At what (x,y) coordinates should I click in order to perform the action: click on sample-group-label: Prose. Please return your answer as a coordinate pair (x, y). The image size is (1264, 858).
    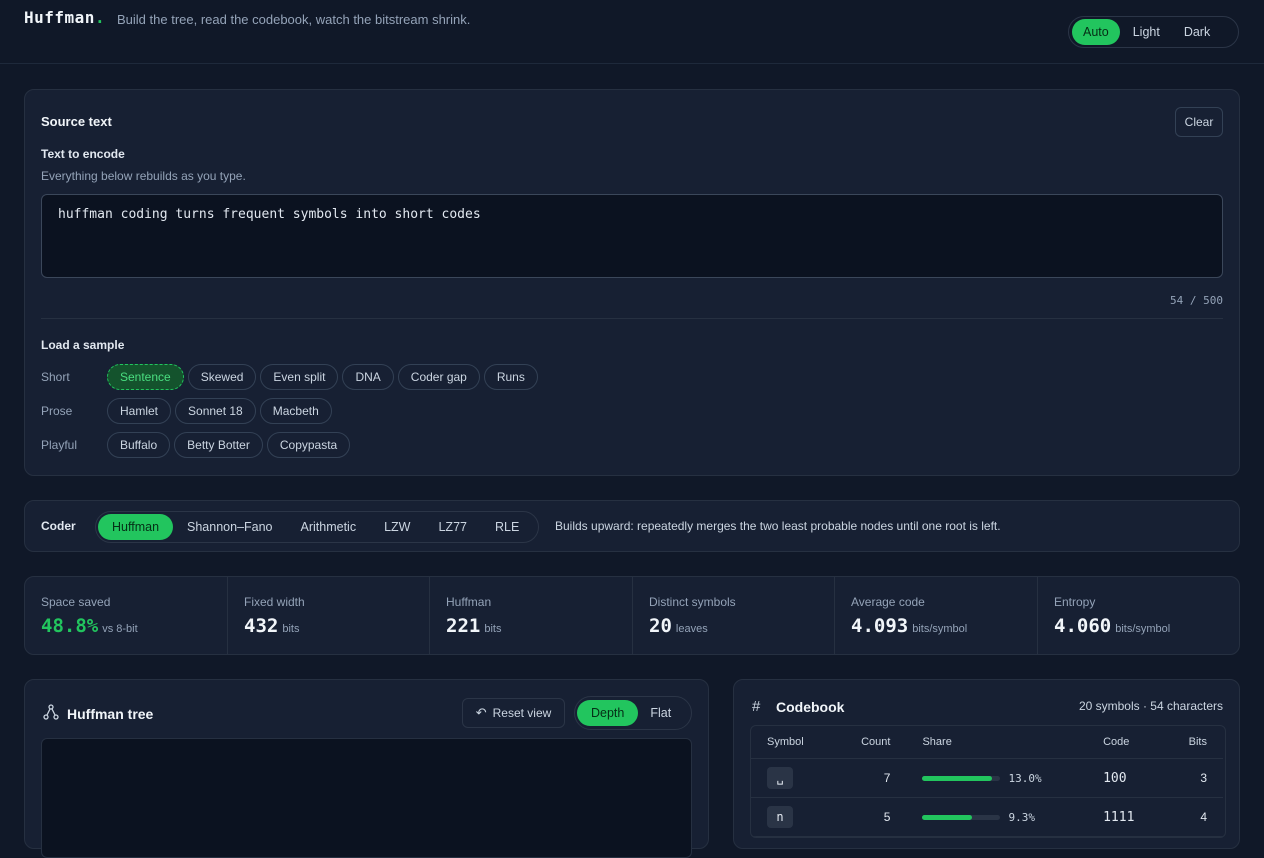
    Looking at the image, I should click on (57, 411).